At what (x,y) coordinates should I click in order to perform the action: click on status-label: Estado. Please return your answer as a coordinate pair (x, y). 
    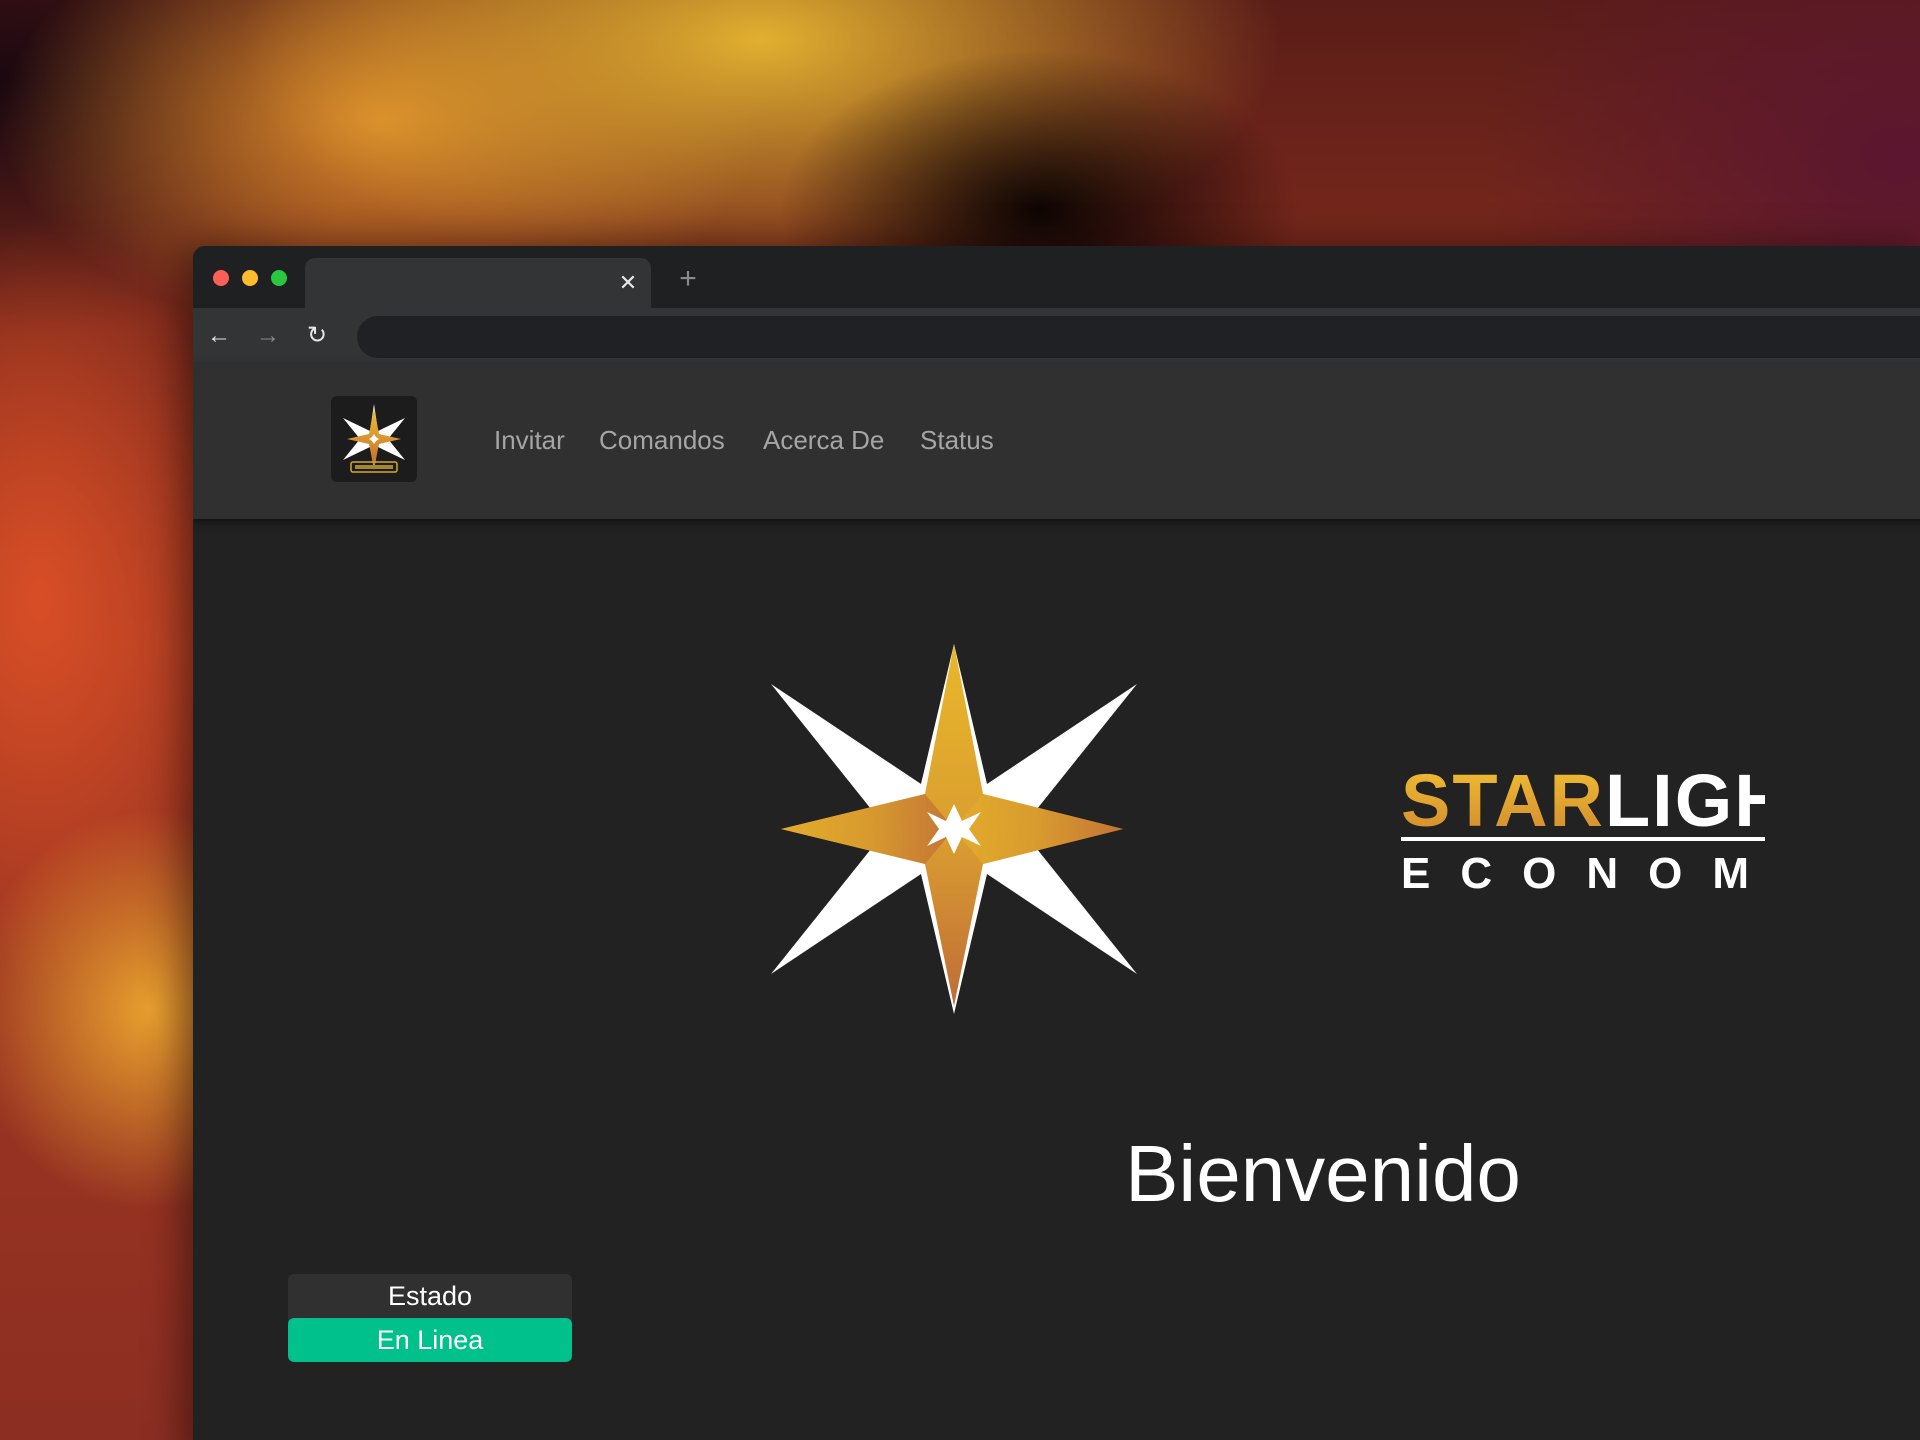
    Looking at the image, I should click on (430, 1296).